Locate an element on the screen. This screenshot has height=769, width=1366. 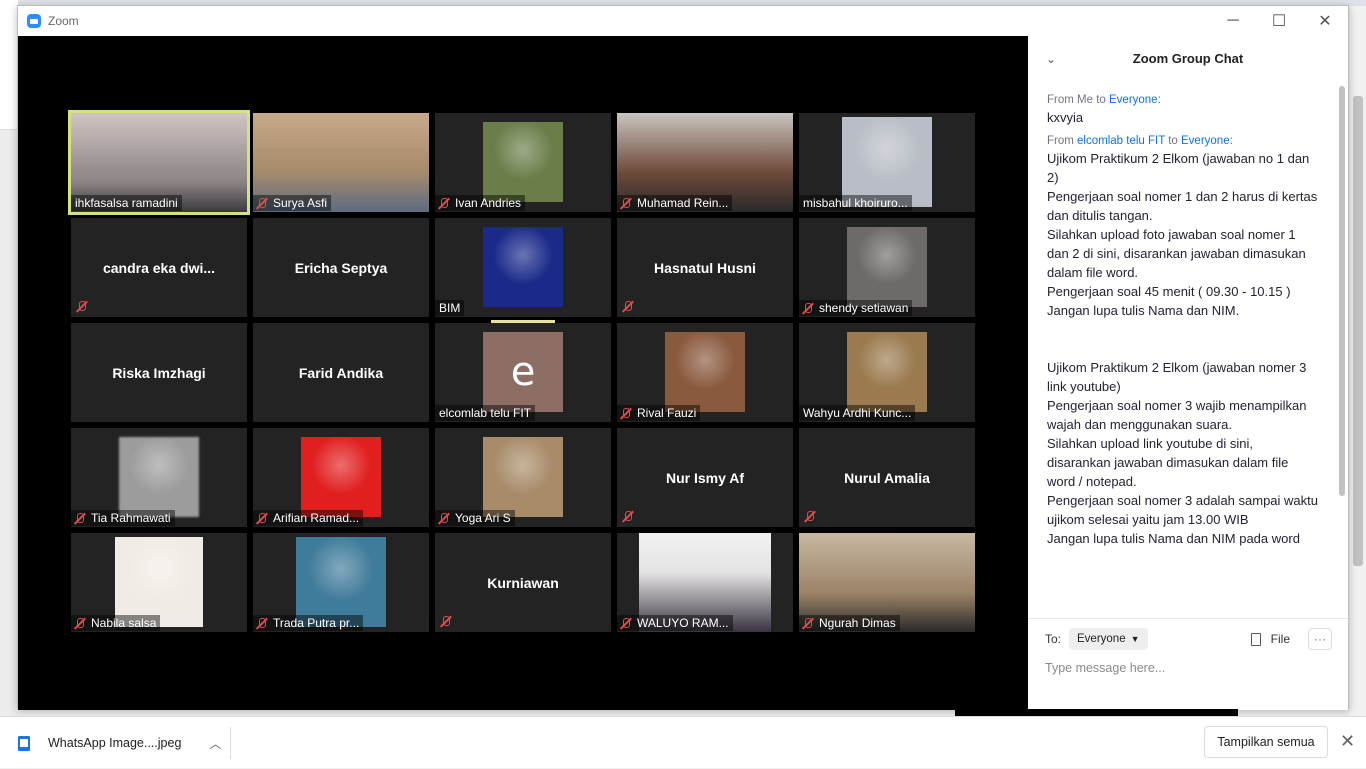
participant-tile: Riska Imzhagi is located at coordinates (159, 372).